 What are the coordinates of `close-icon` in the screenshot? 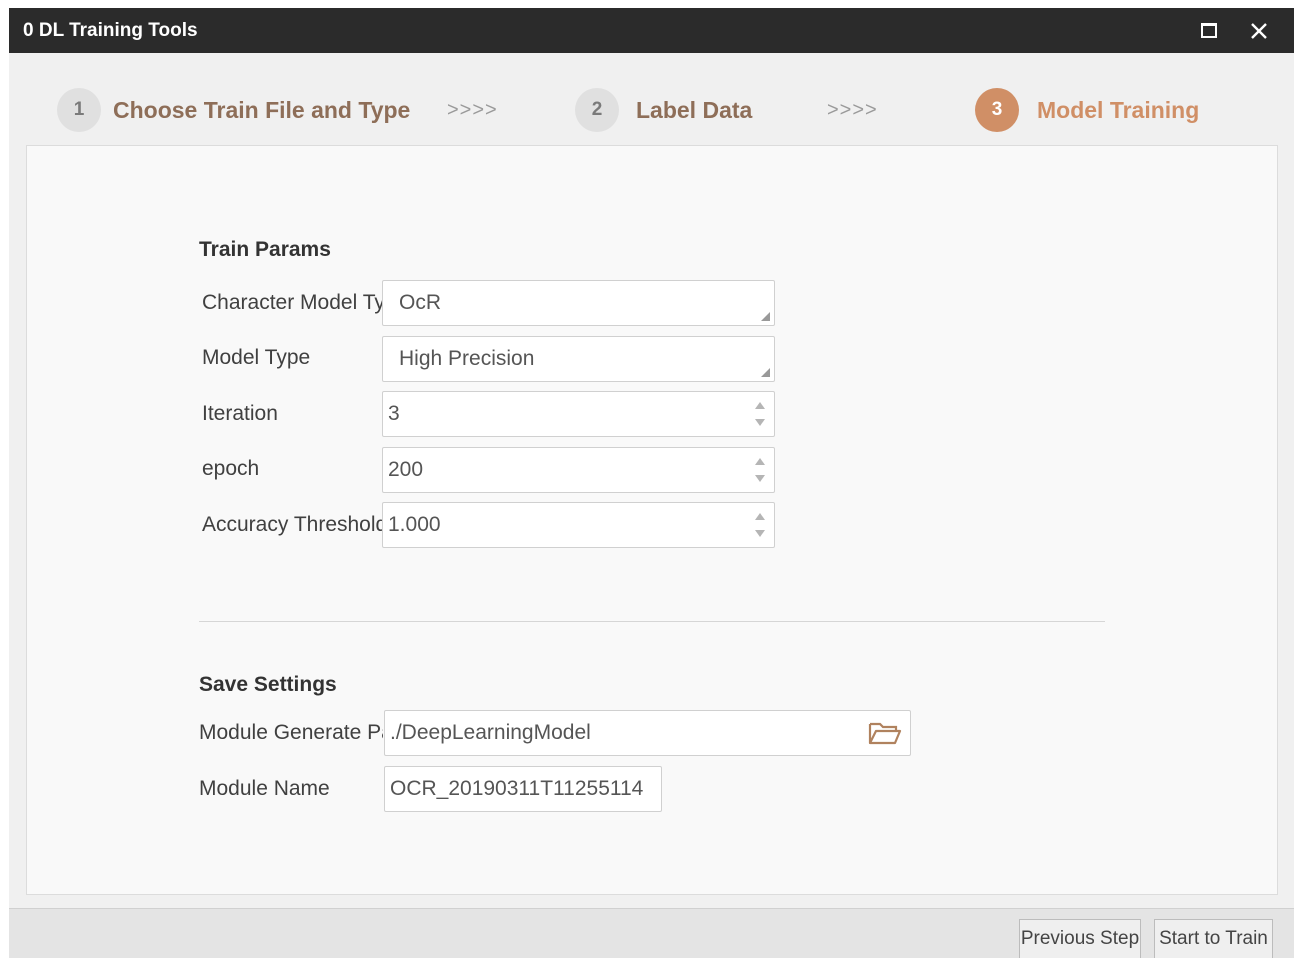 It's located at (1259, 30).